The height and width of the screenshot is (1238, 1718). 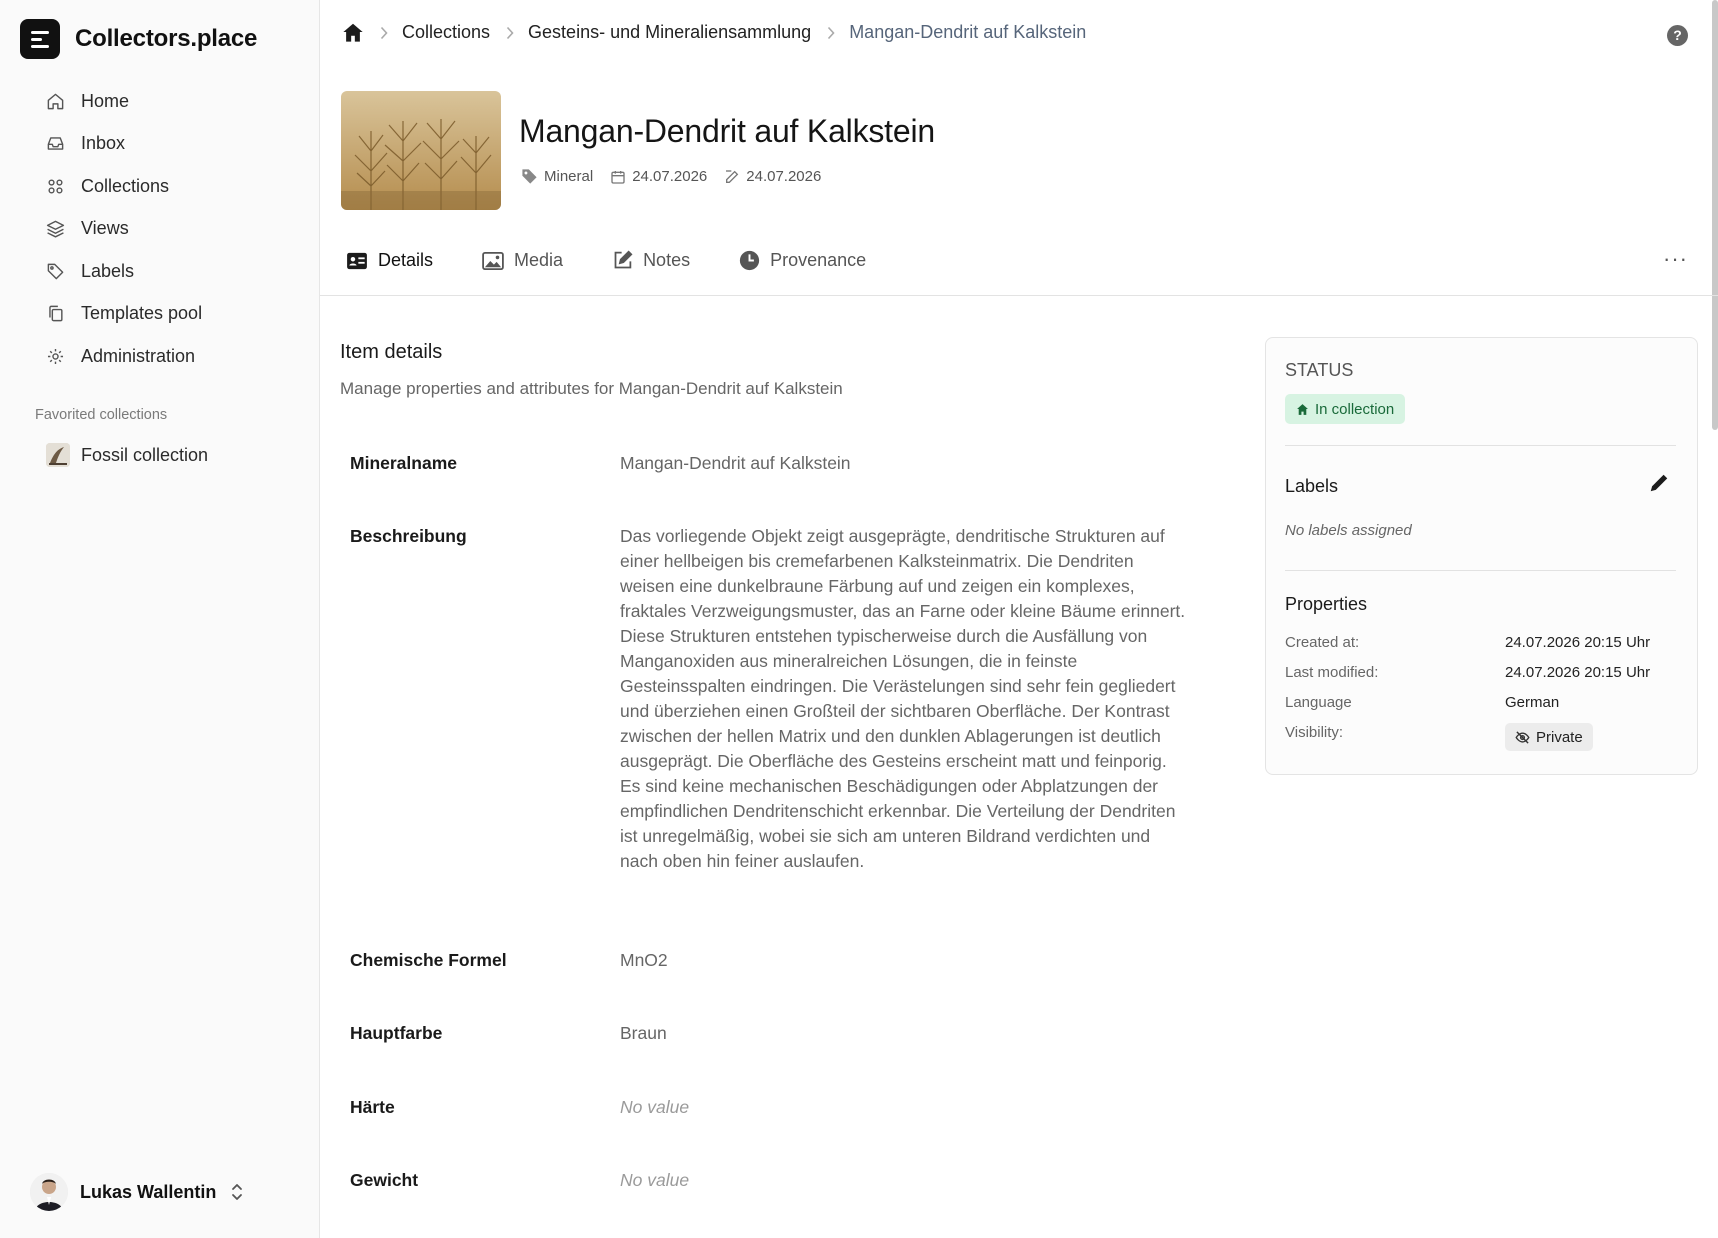 What do you see at coordinates (1322, 642) in the screenshot?
I see `property-key: Created at:` at bounding box center [1322, 642].